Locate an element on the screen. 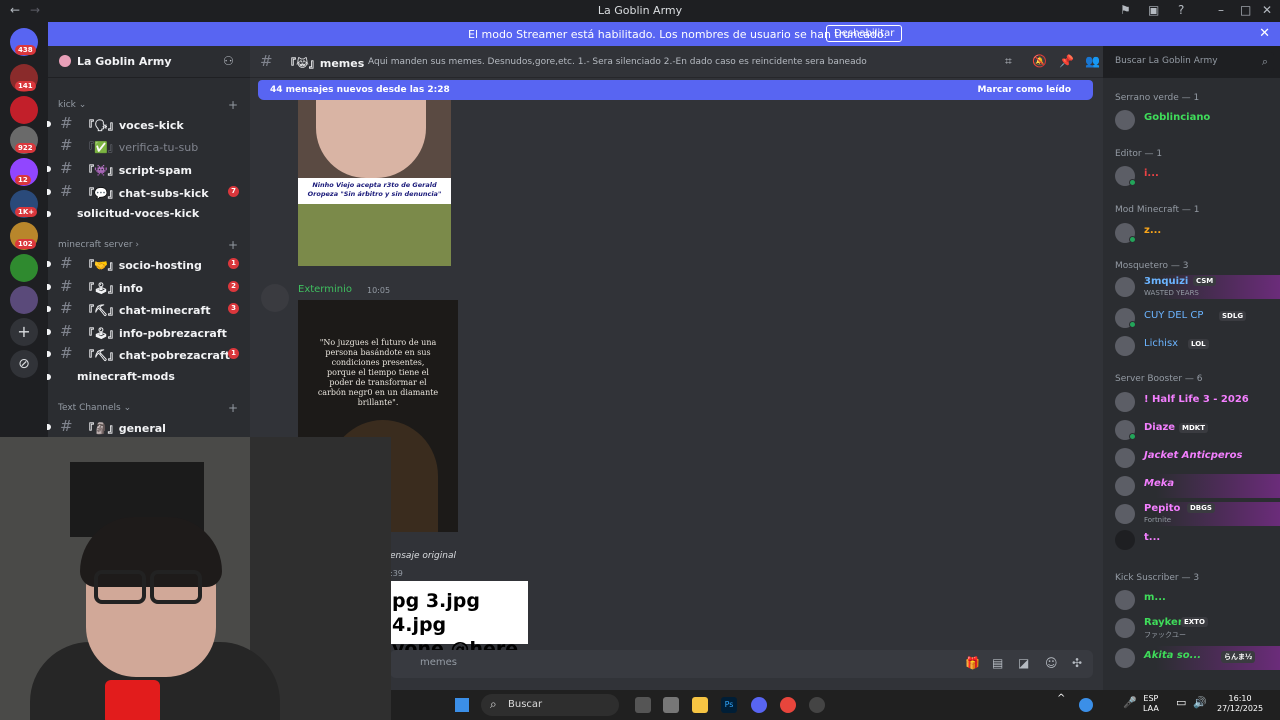 This screenshot has height=720, width=1280. mic-icon: 🎤 is located at coordinates (1130, 702).